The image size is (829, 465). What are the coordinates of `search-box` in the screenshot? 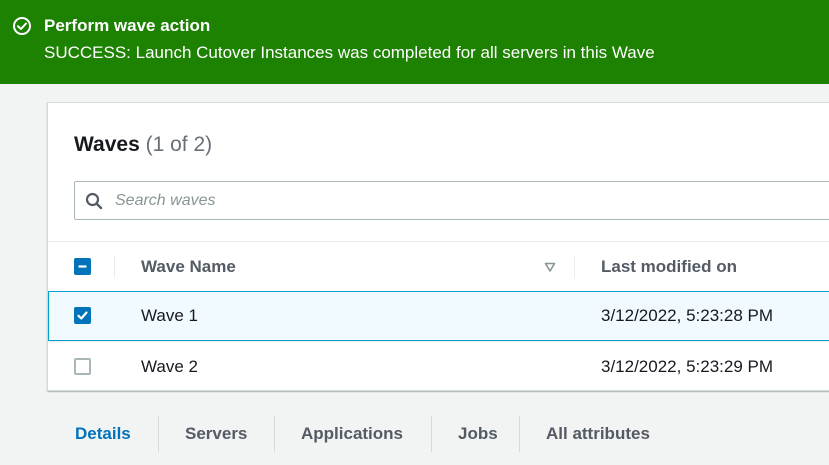 It's located at (451, 200).